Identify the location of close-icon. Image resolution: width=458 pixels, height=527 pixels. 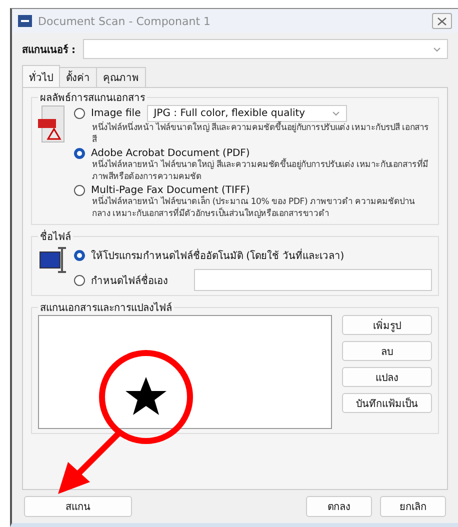
(442, 21).